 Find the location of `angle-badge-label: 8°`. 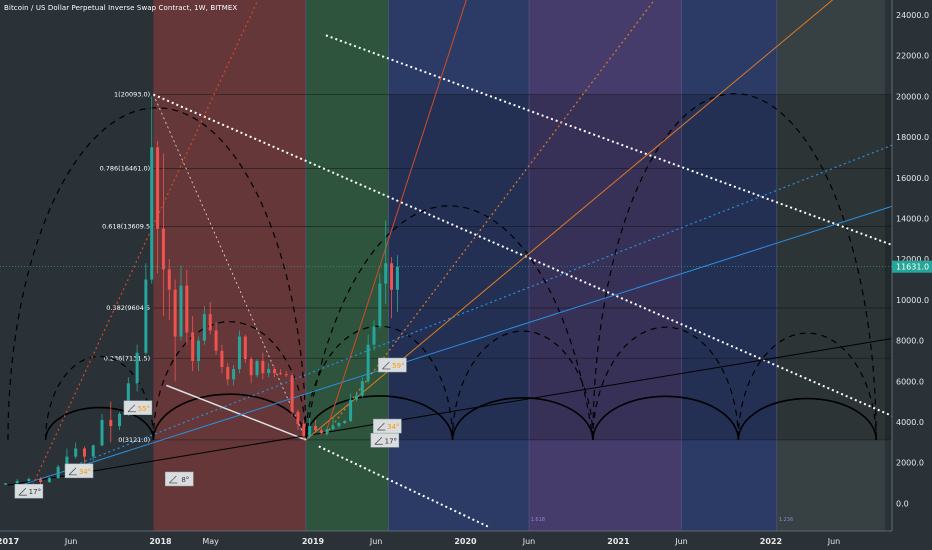

angle-badge-label: 8° is located at coordinates (185, 480).